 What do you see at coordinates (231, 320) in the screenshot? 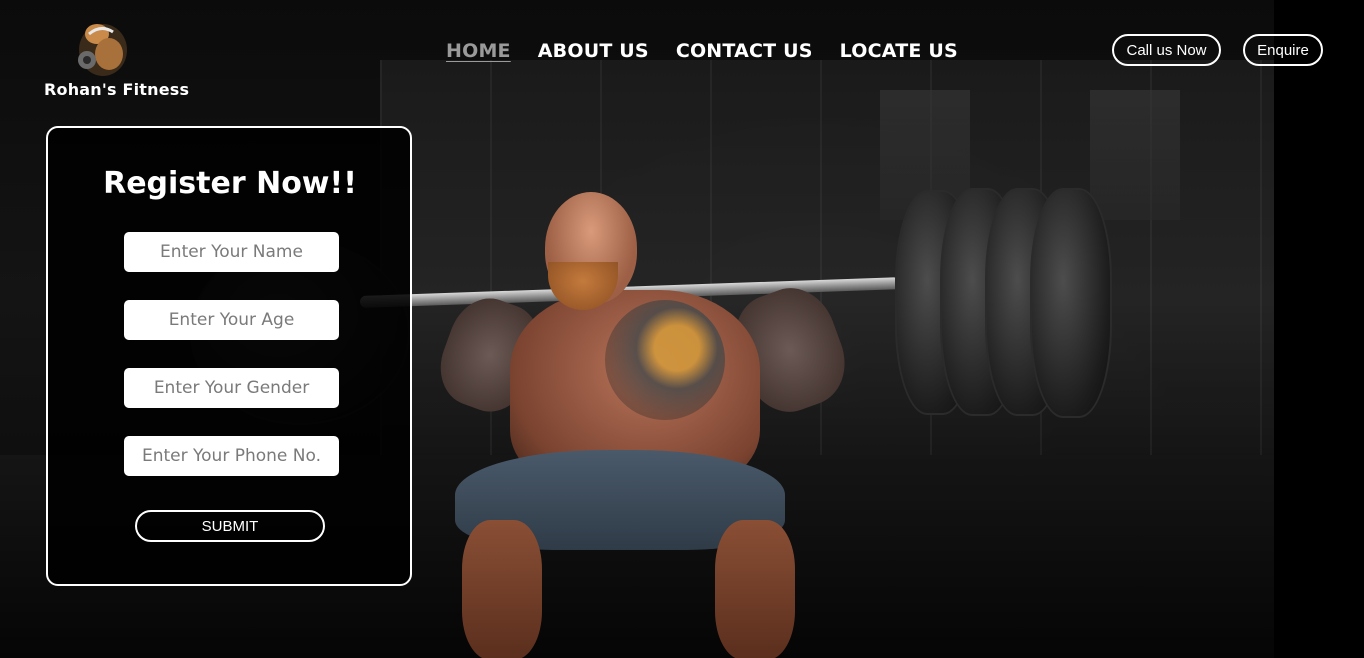
I see `age-input` at bounding box center [231, 320].